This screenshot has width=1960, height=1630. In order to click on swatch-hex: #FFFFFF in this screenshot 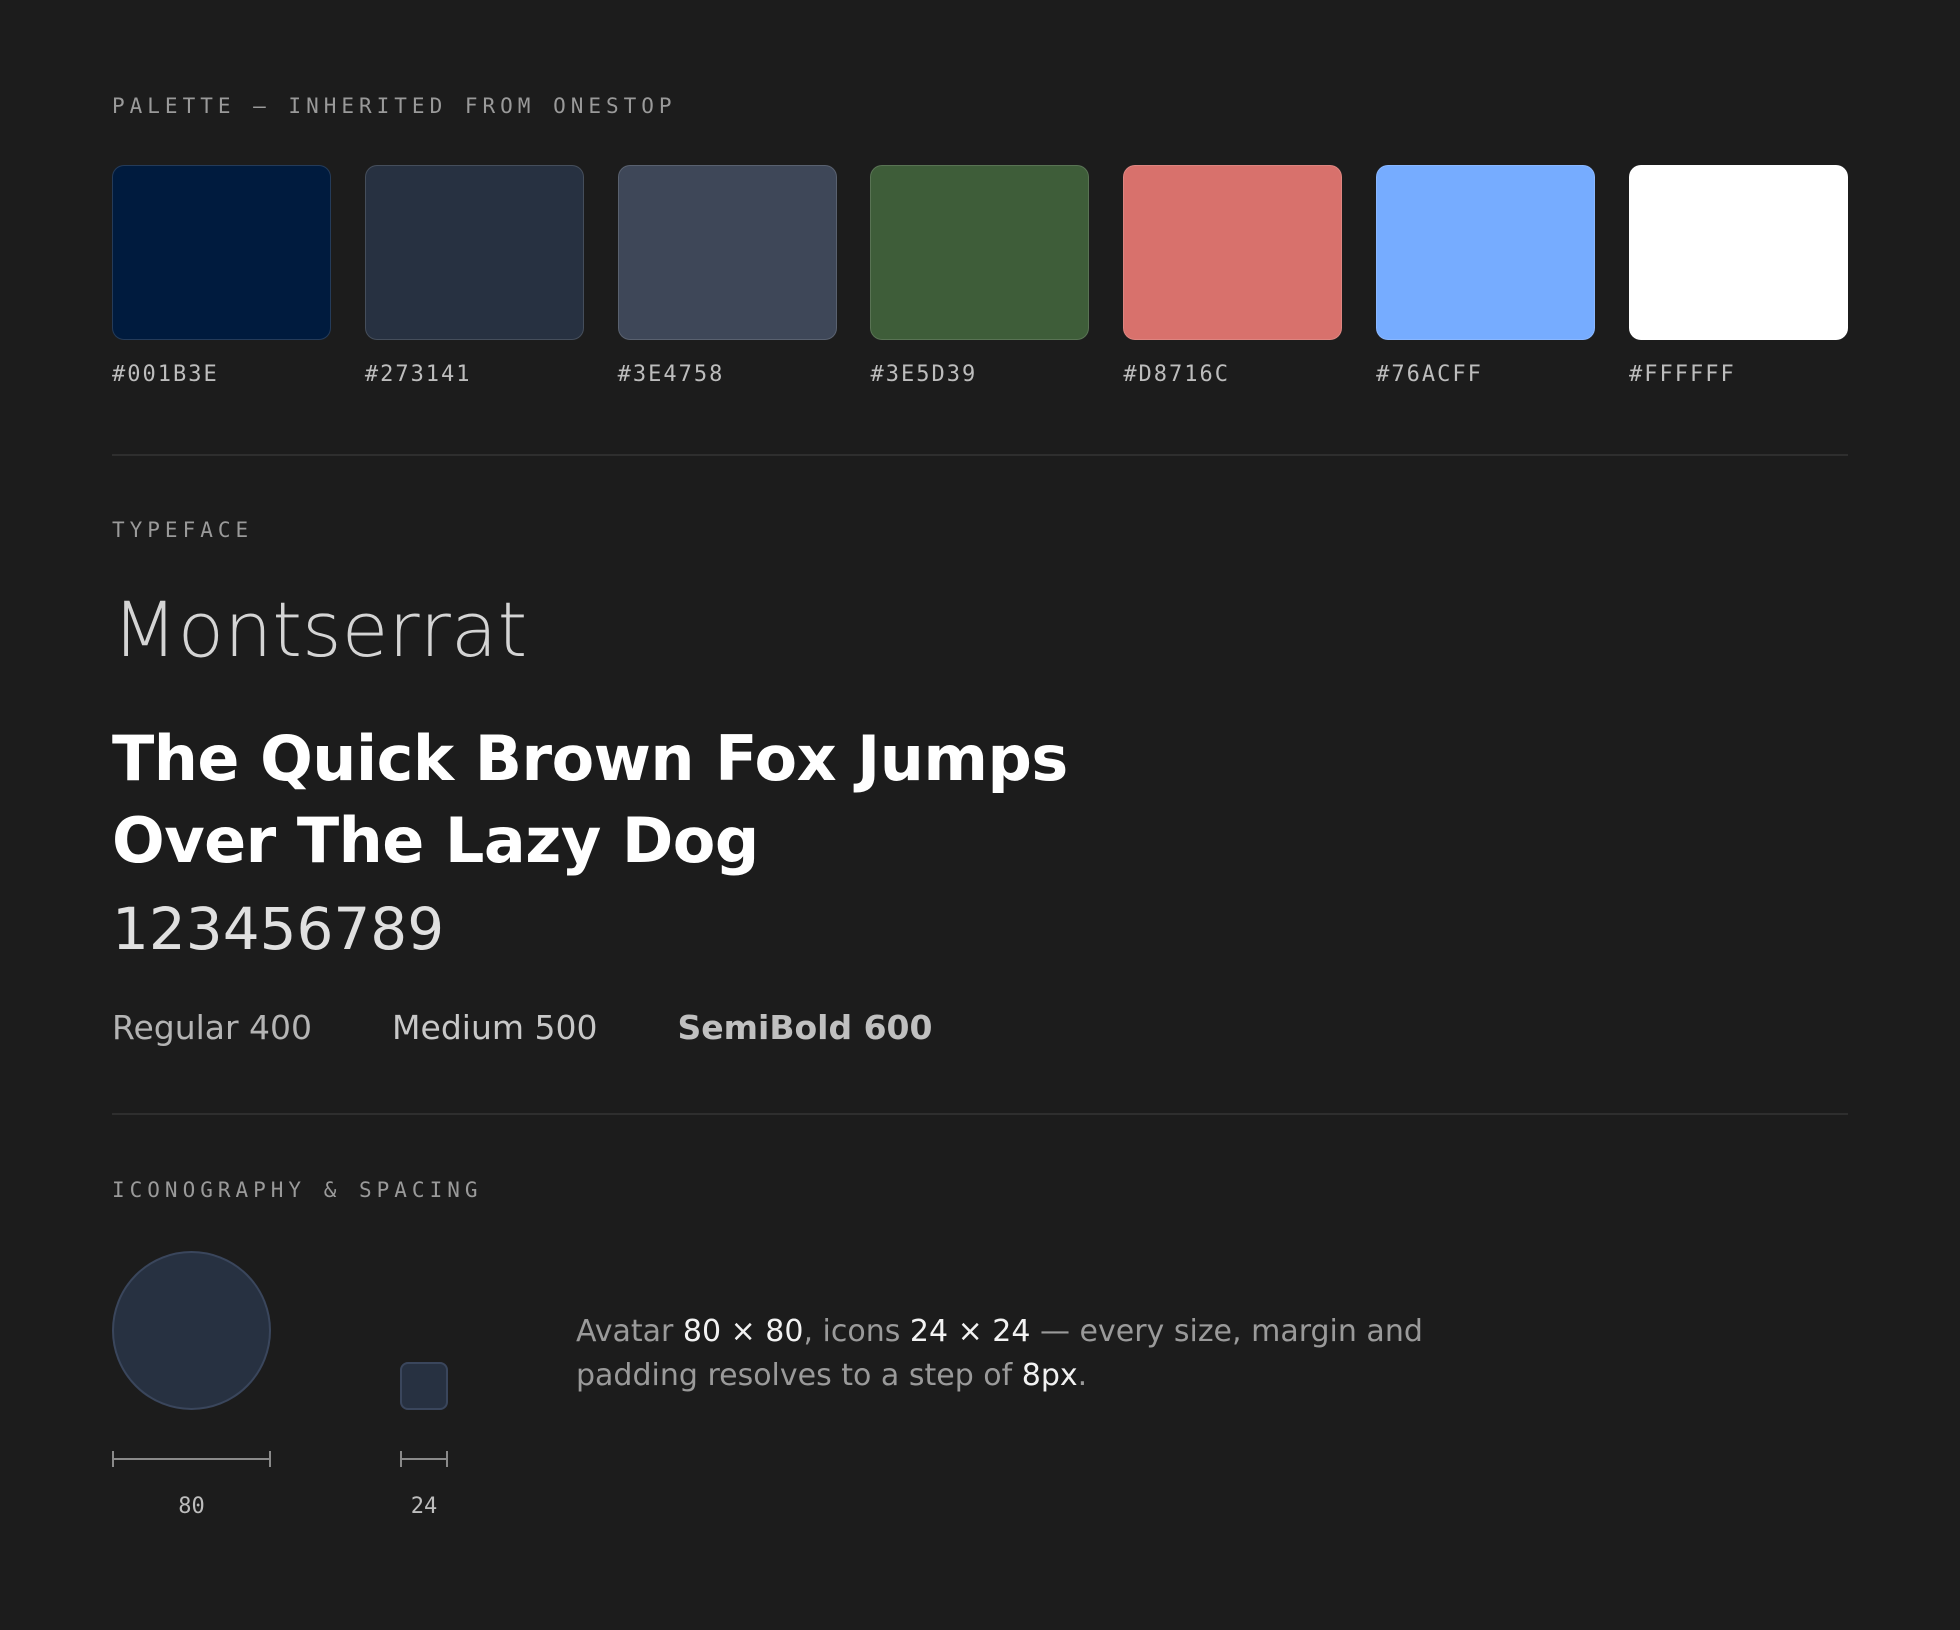, I will do `click(1682, 374)`.